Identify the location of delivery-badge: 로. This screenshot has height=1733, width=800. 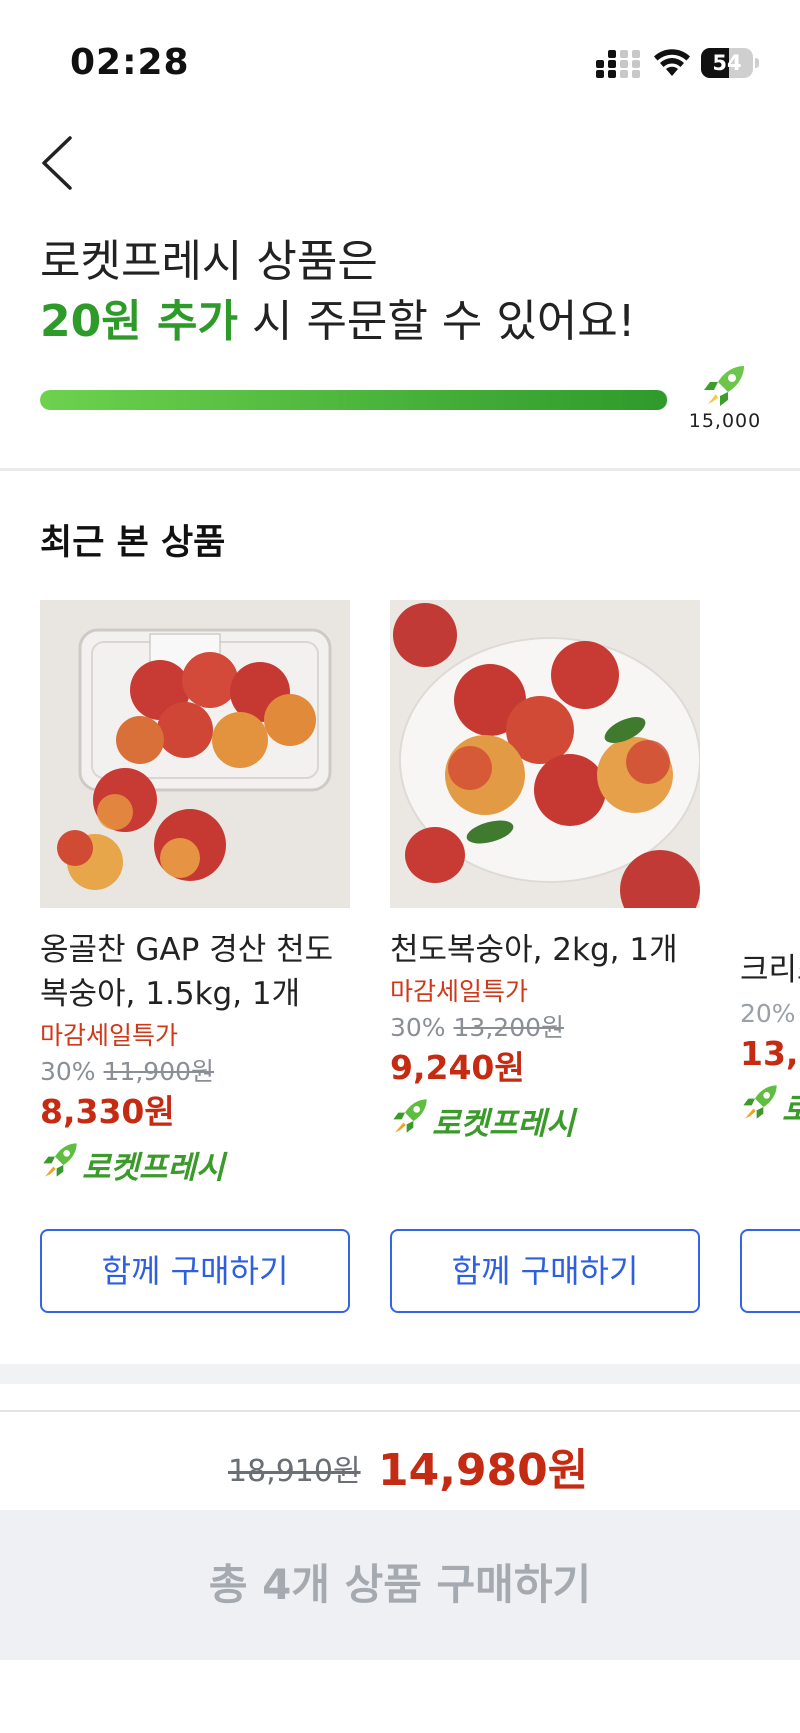
(770, 1104).